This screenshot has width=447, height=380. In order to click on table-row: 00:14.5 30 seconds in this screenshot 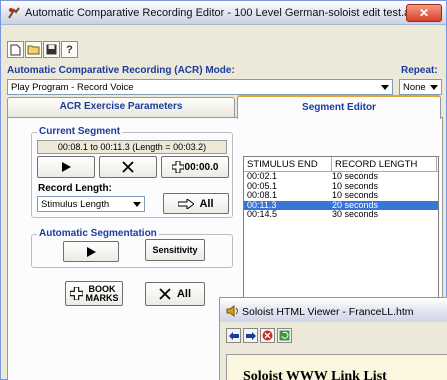, I will do `click(341, 214)`.